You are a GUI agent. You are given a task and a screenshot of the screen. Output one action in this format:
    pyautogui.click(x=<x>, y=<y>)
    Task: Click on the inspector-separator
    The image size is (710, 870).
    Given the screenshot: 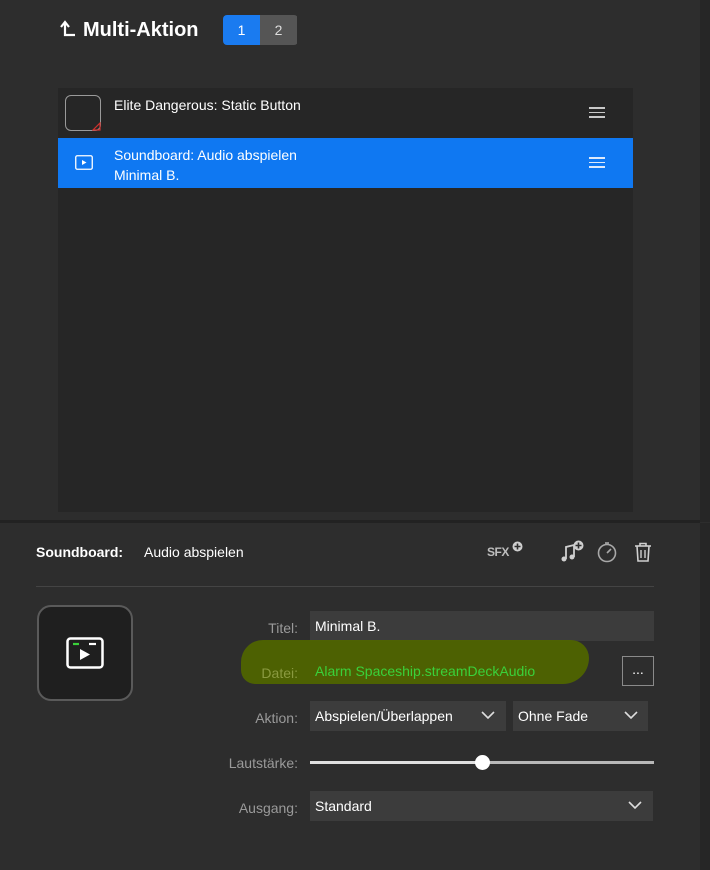 What is the action you would take?
    pyautogui.click(x=345, y=586)
    